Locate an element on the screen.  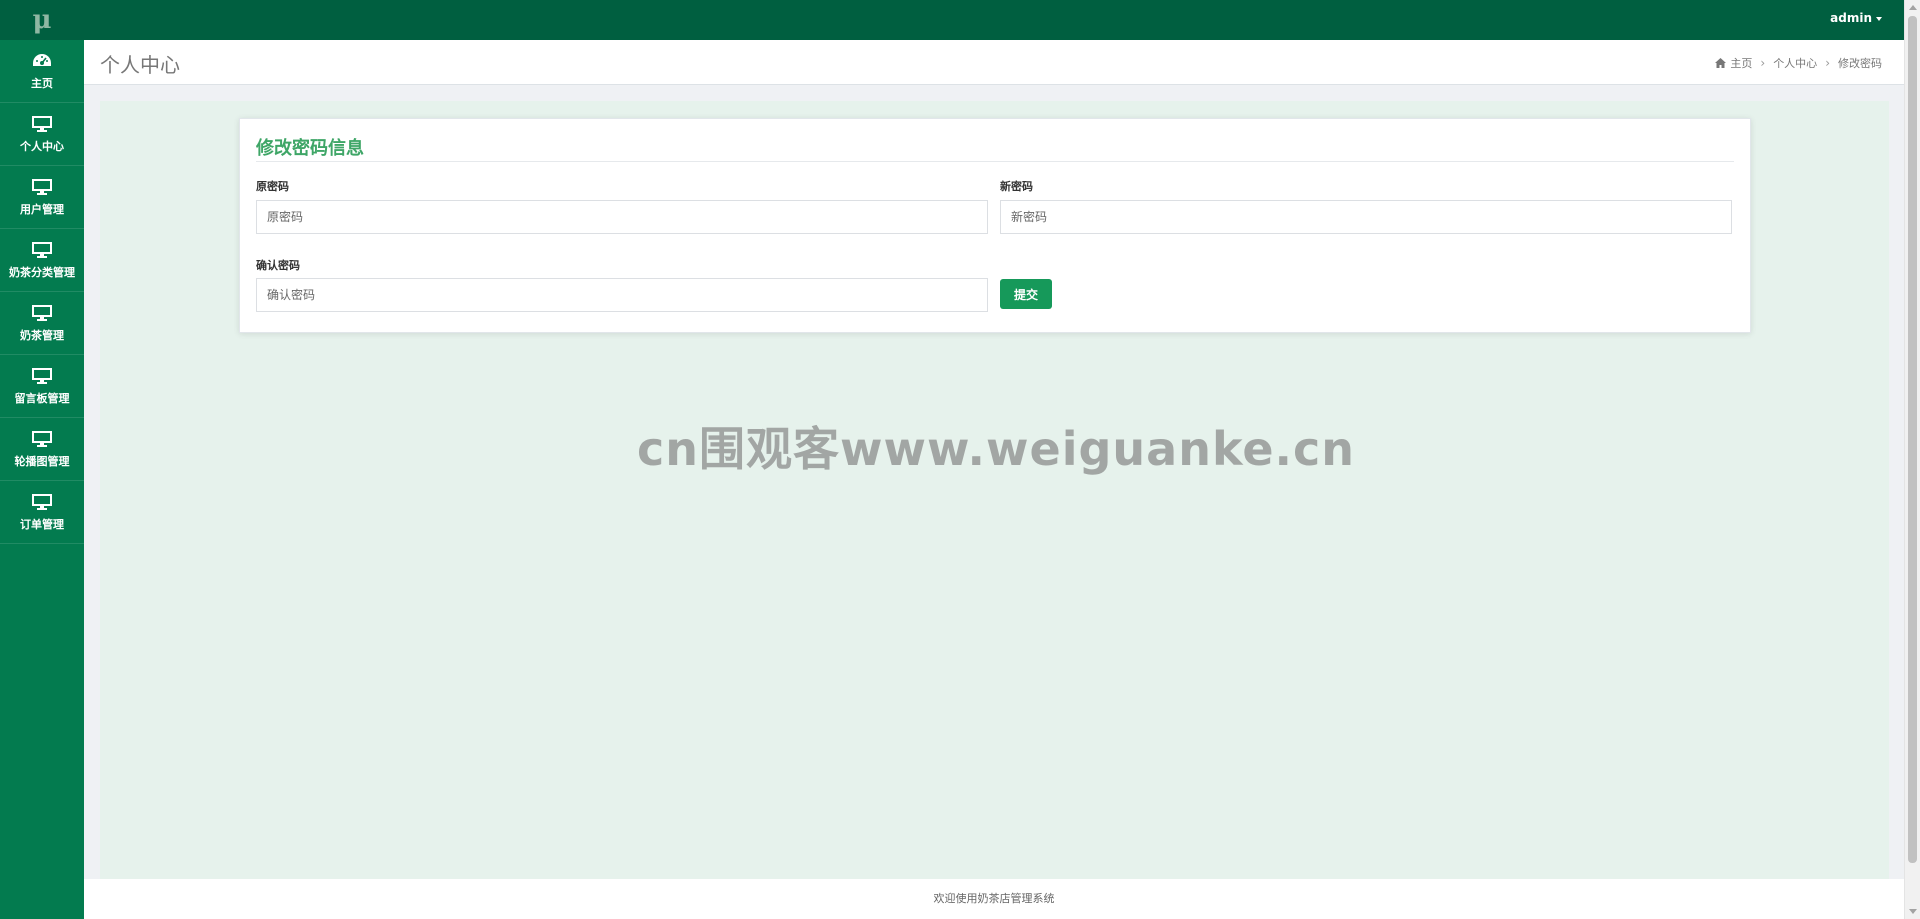
page-title: 个人中心 is located at coordinates (140, 65).